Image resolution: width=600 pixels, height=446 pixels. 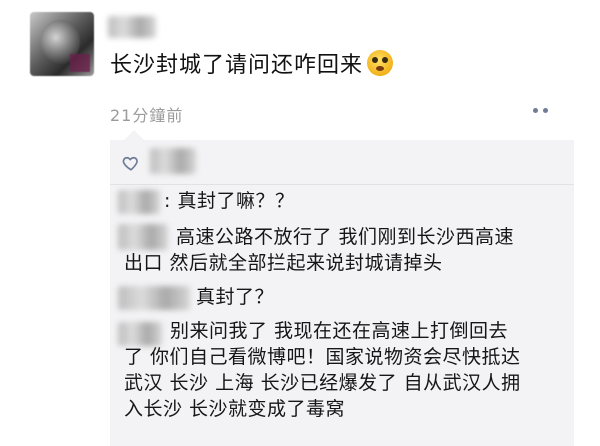 What do you see at coordinates (345, 237) in the screenshot?
I see `comment-line: 高速公路不放行了 我们刚到长沙西高速` at bounding box center [345, 237].